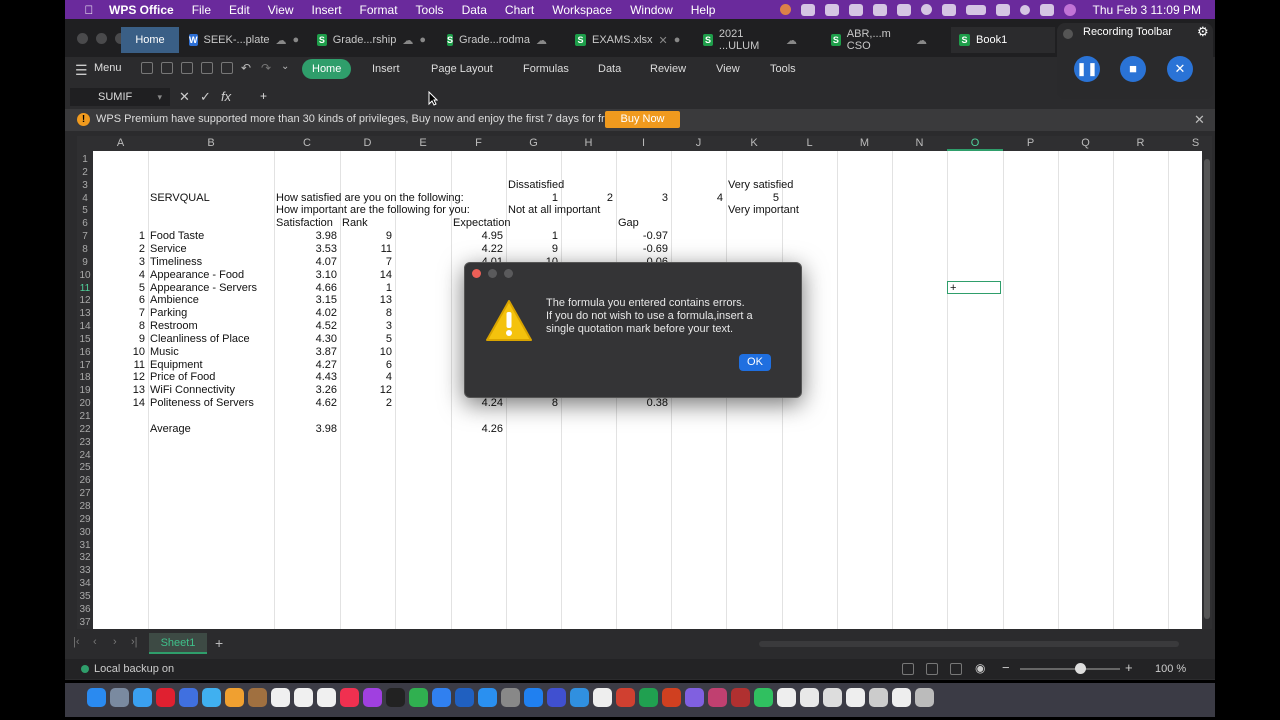 The width and height of the screenshot is (1280, 720). I want to click on tab-ribbon-tools: Tools, so click(783, 69).